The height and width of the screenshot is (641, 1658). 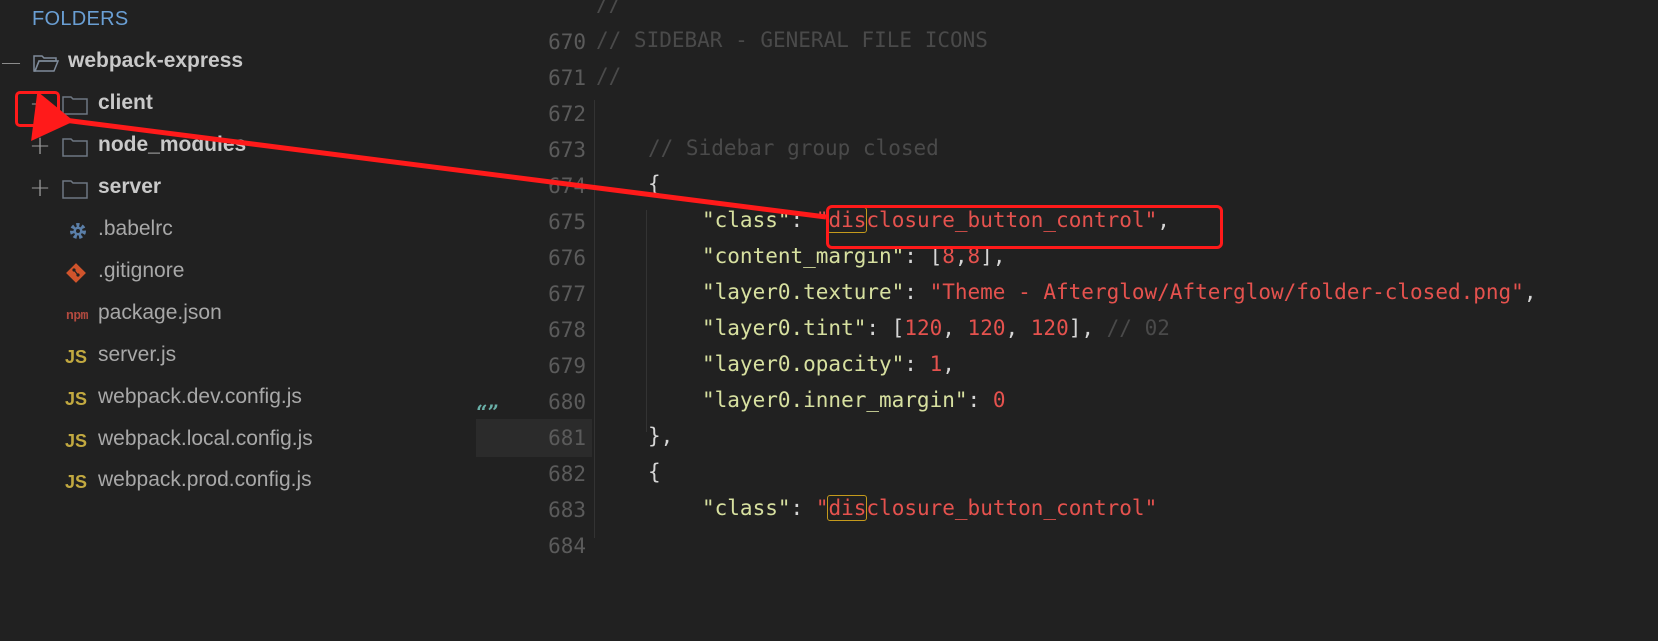 I want to click on tree-item-label: client, so click(x=125, y=102).